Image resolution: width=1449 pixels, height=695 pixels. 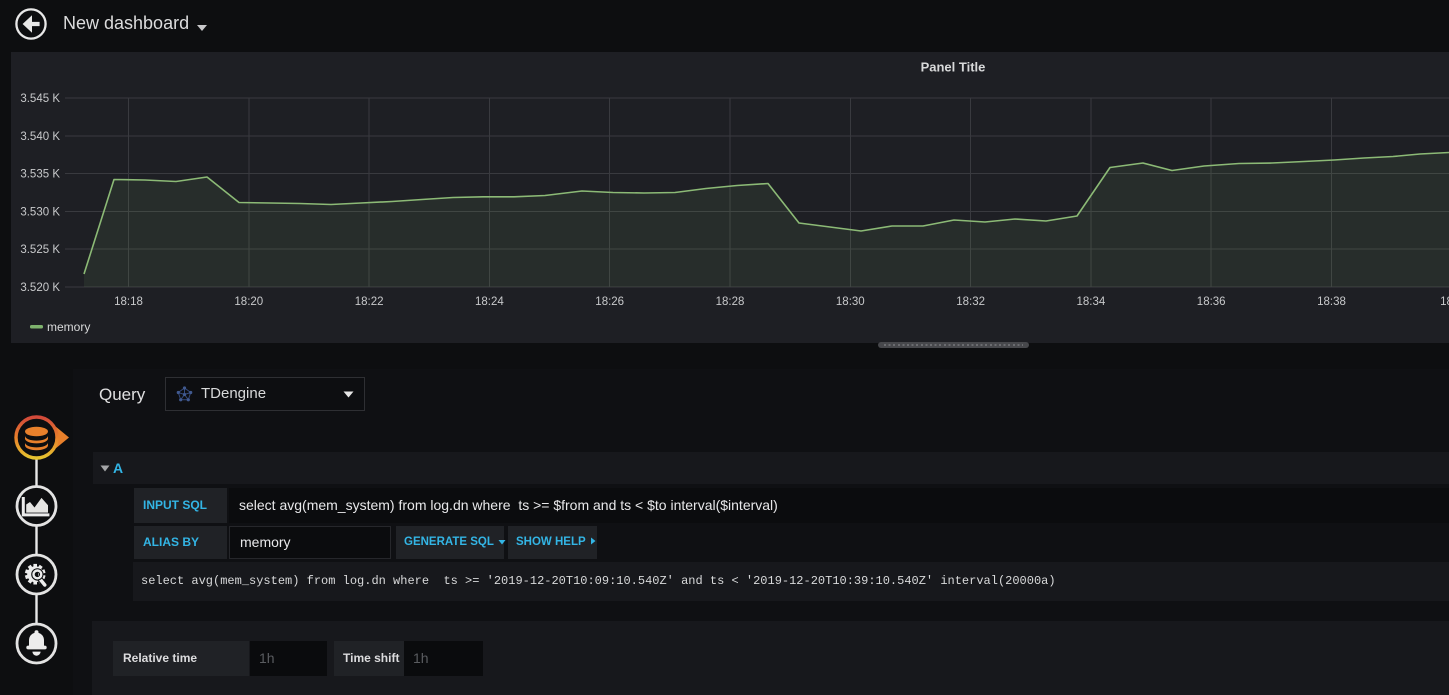 What do you see at coordinates (1444, 302) in the screenshot?
I see `svg-text: 18:40` at bounding box center [1444, 302].